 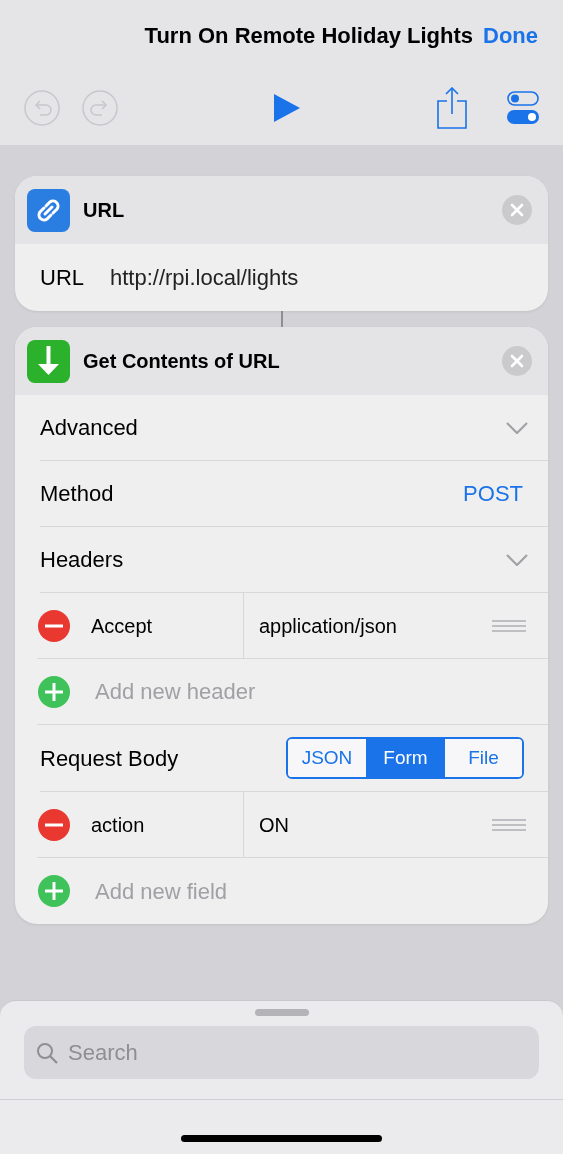 I want to click on value-field: application/json, so click(x=375, y=625).